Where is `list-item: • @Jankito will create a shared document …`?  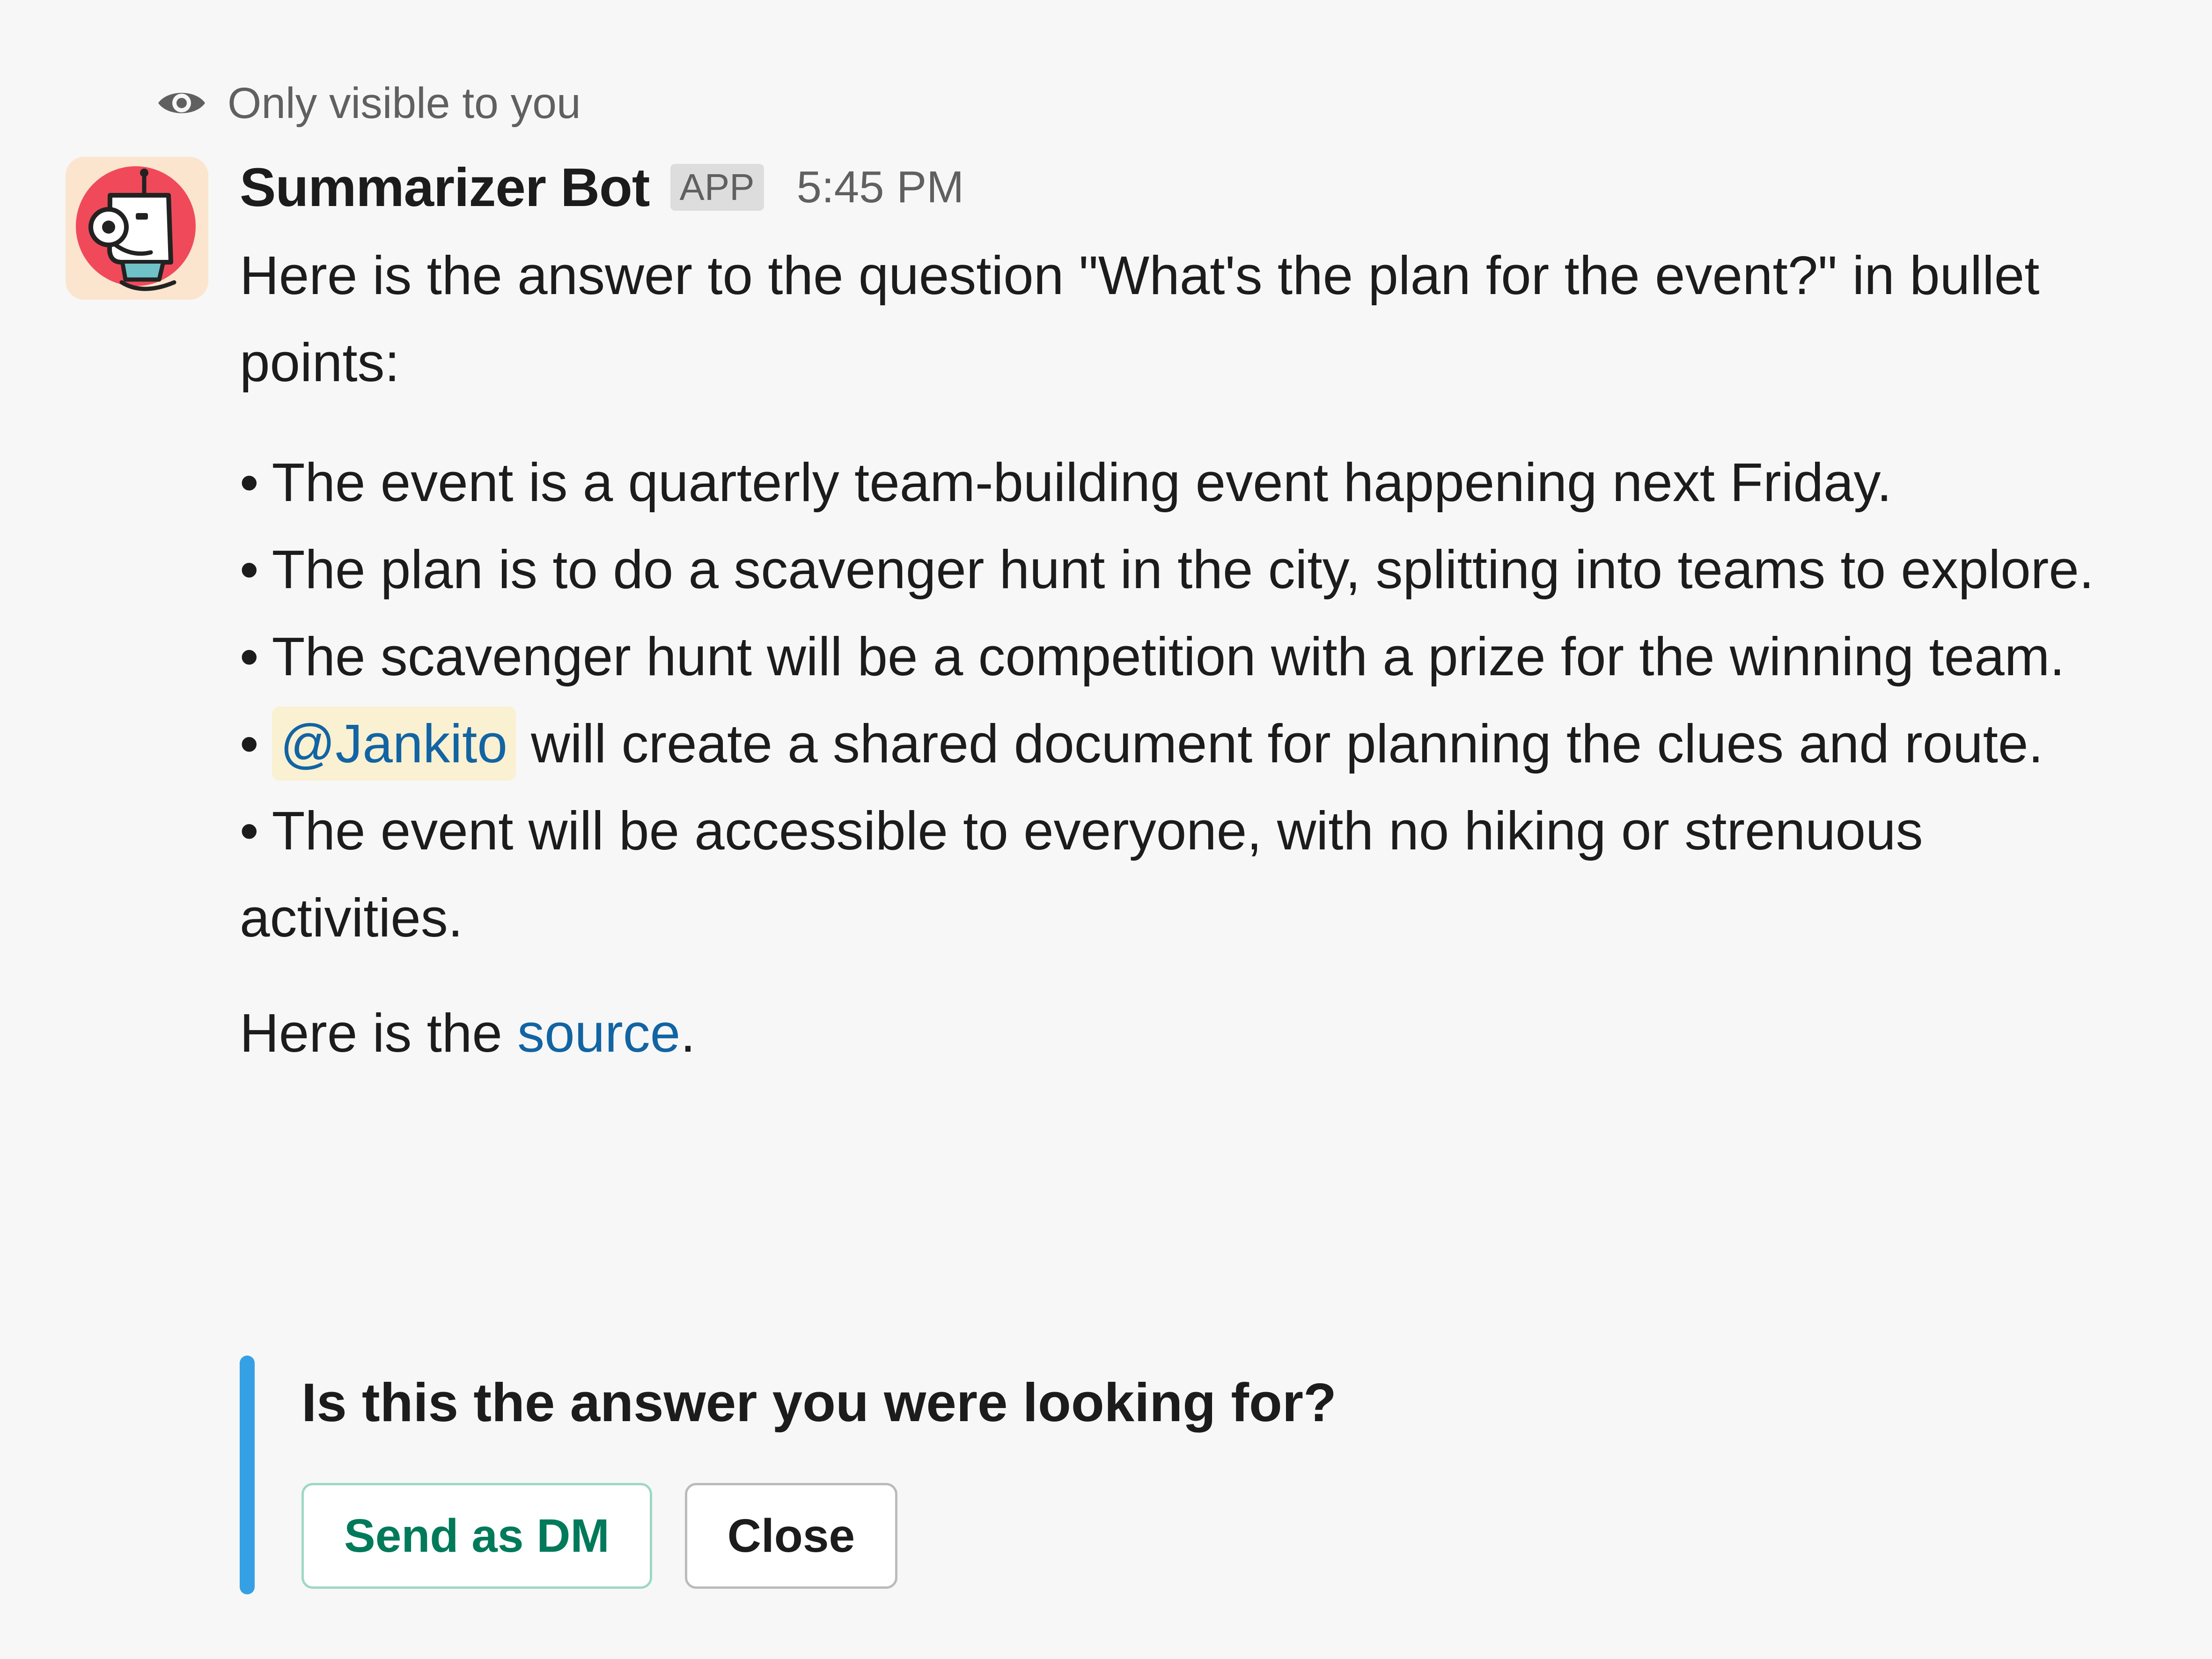 list-item: • @Jankito will create a shared document … is located at coordinates (1176, 743).